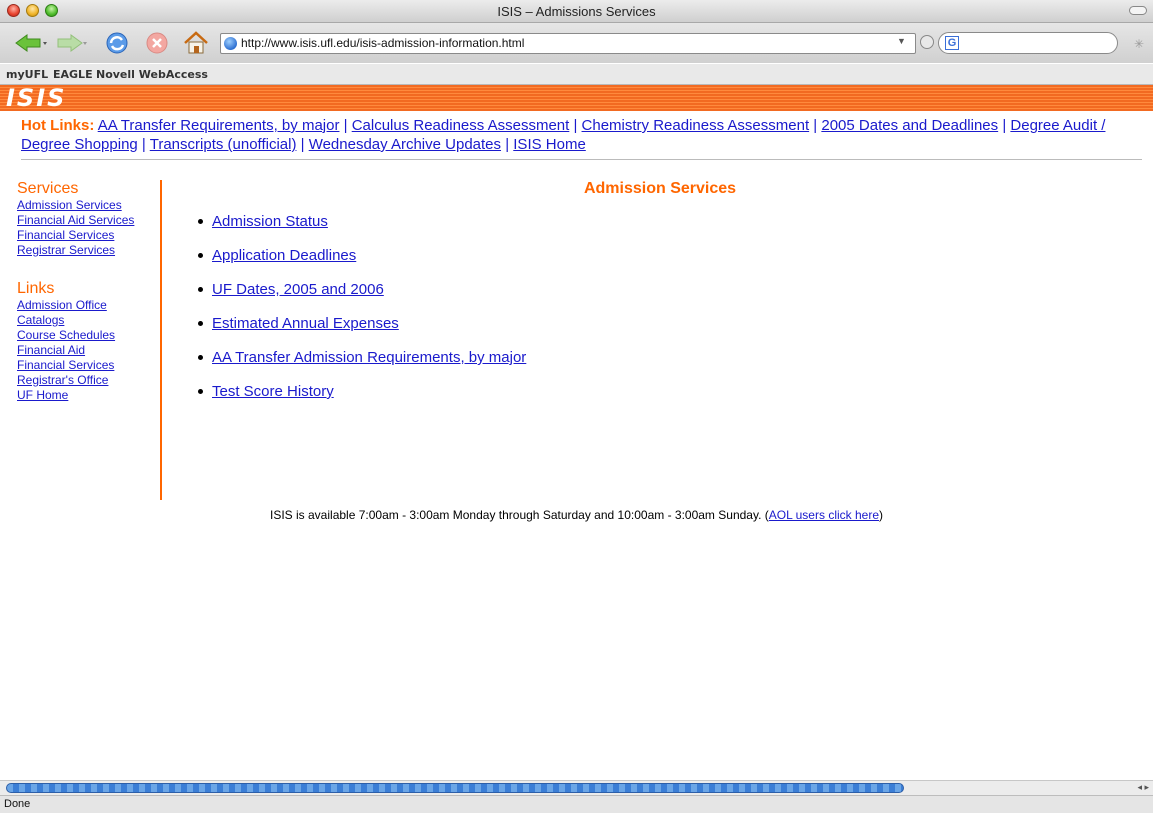 This screenshot has height=813, width=1153. Describe the element at coordinates (952, 43) in the screenshot. I see `google-icon: G` at that location.